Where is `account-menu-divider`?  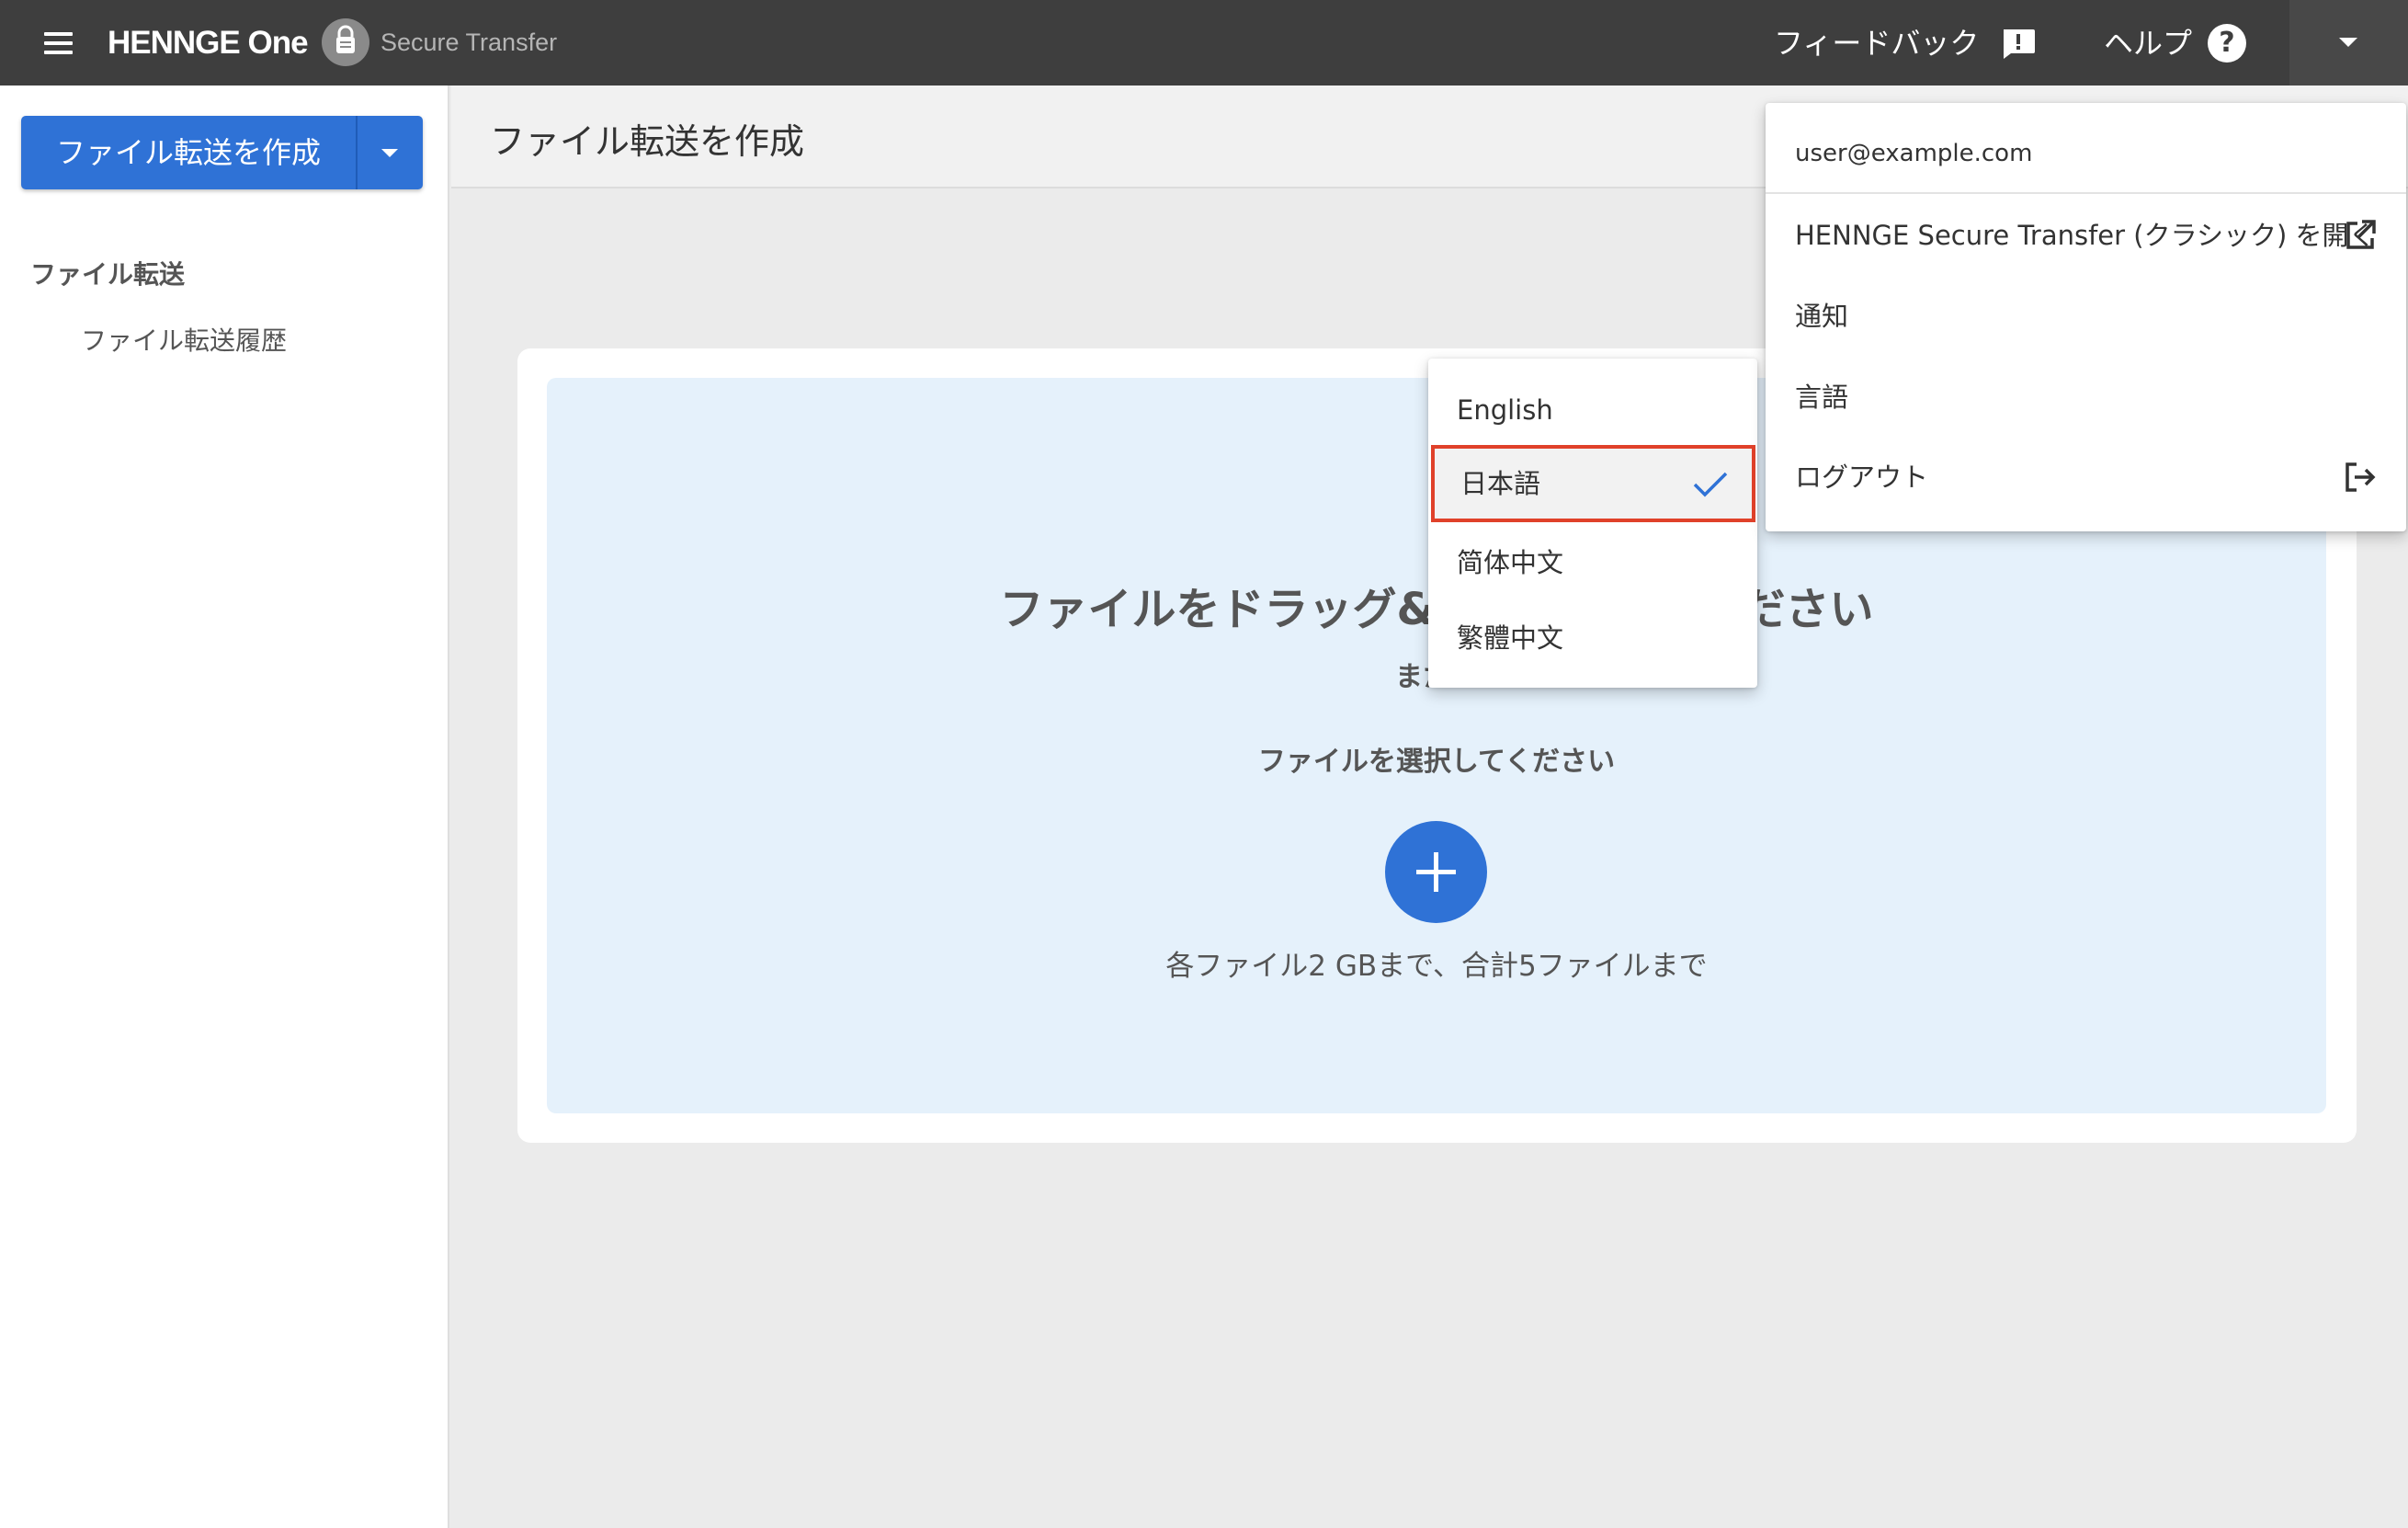
account-menu-divider is located at coordinates (2086, 193).